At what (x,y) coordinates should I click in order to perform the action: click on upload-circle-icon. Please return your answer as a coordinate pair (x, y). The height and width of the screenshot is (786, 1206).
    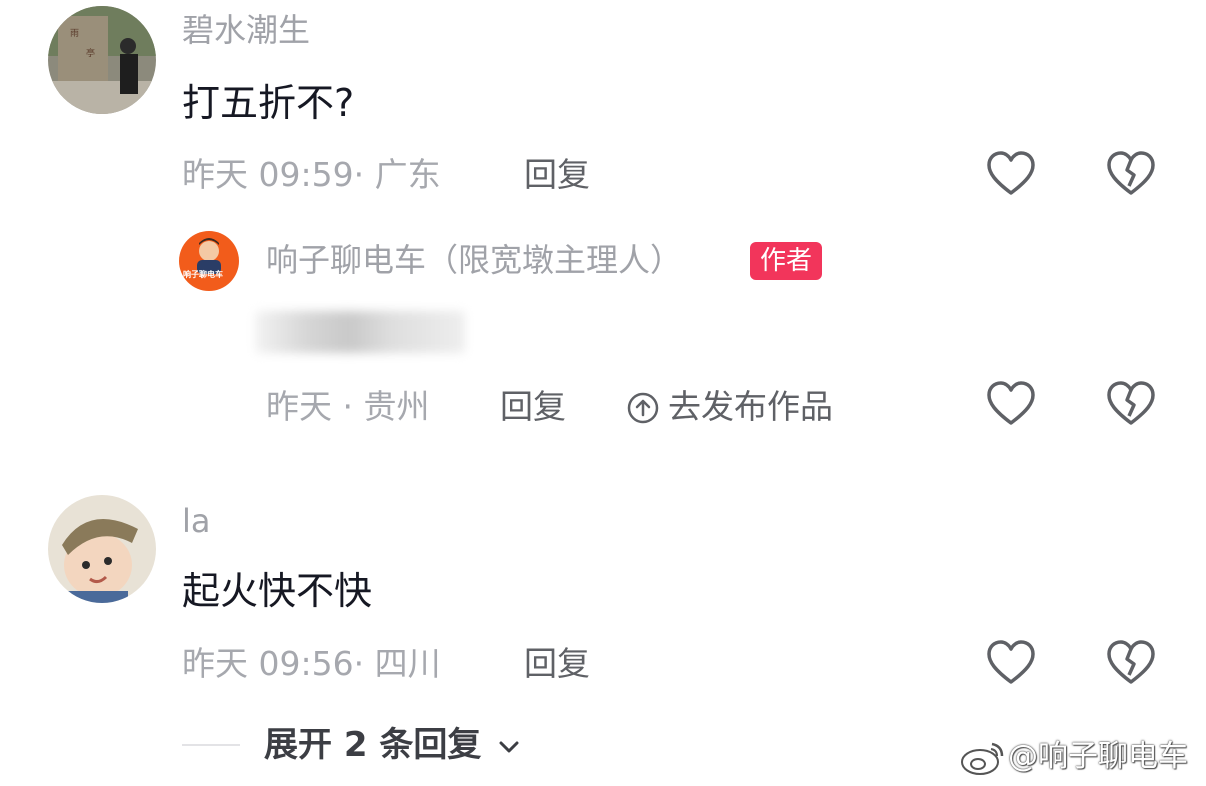
    Looking at the image, I should click on (643, 408).